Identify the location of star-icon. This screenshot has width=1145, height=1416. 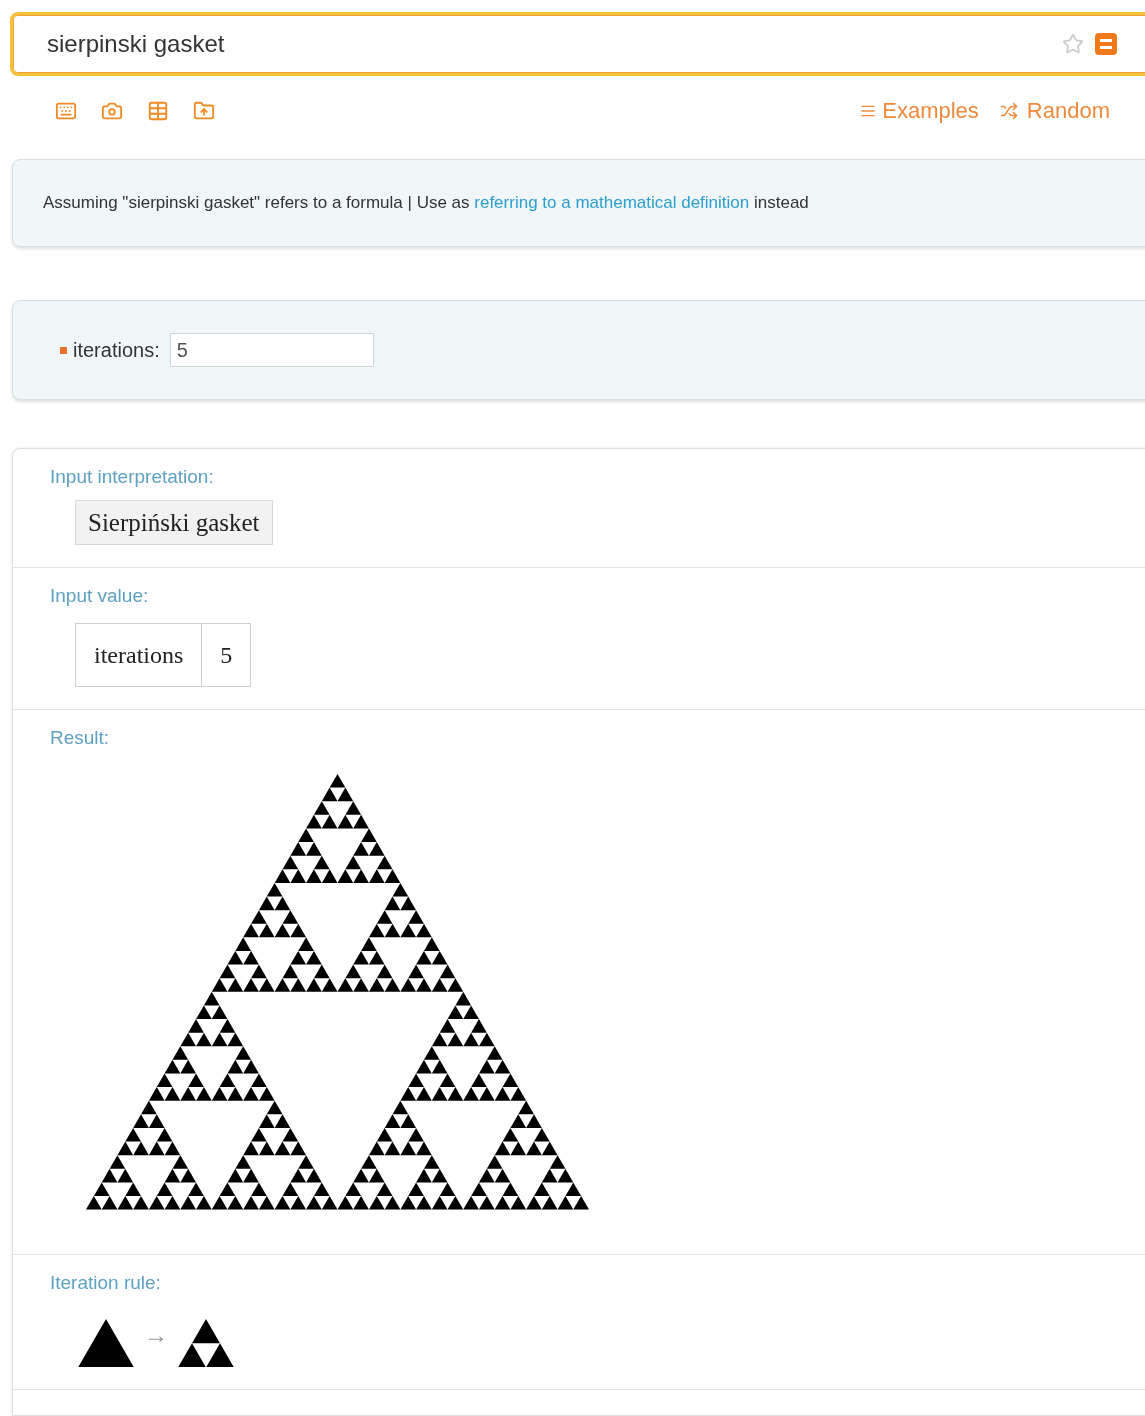
(1073, 44).